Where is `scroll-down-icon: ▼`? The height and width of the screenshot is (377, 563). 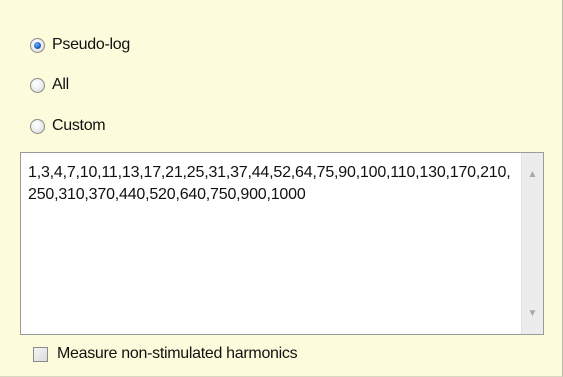 scroll-down-icon: ▼ is located at coordinates (532, 314).